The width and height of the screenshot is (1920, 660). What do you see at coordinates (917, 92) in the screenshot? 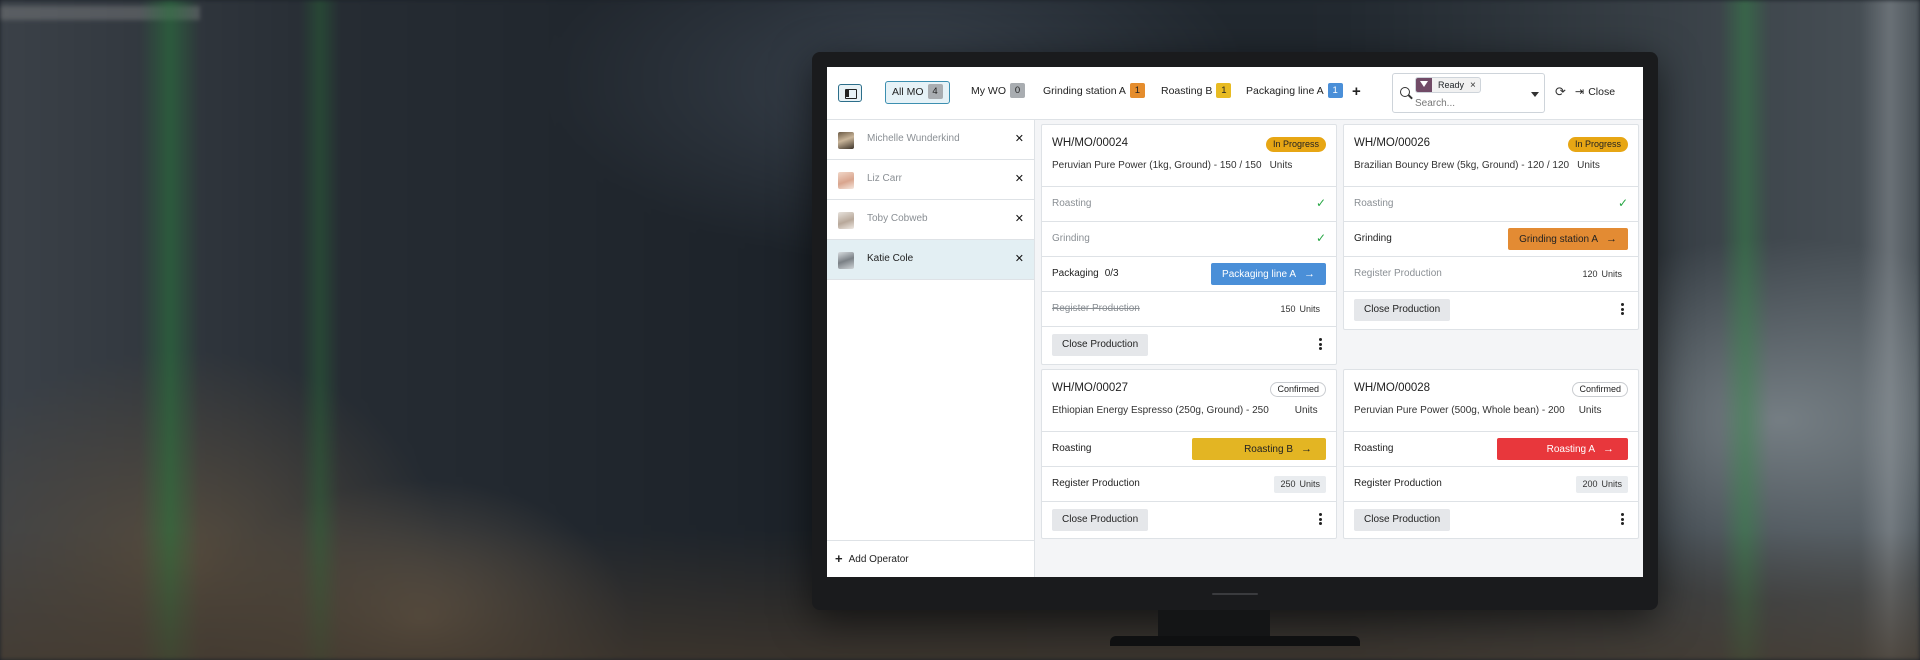
I see `tab-all-mo: All MO 4` at bounding box center [917, 92].